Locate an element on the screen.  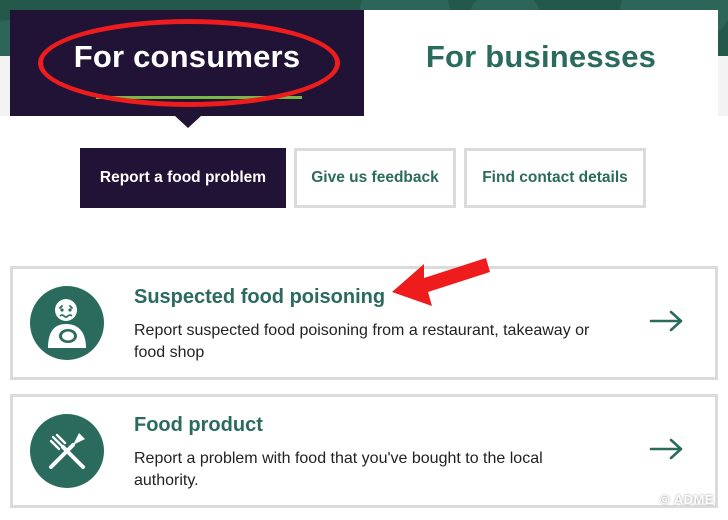
sick-person-icon is located at coordinates (67, 323).